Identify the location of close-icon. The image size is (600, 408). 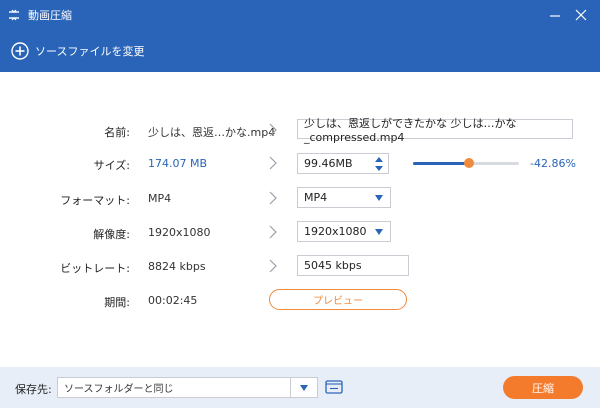
(581, 15).